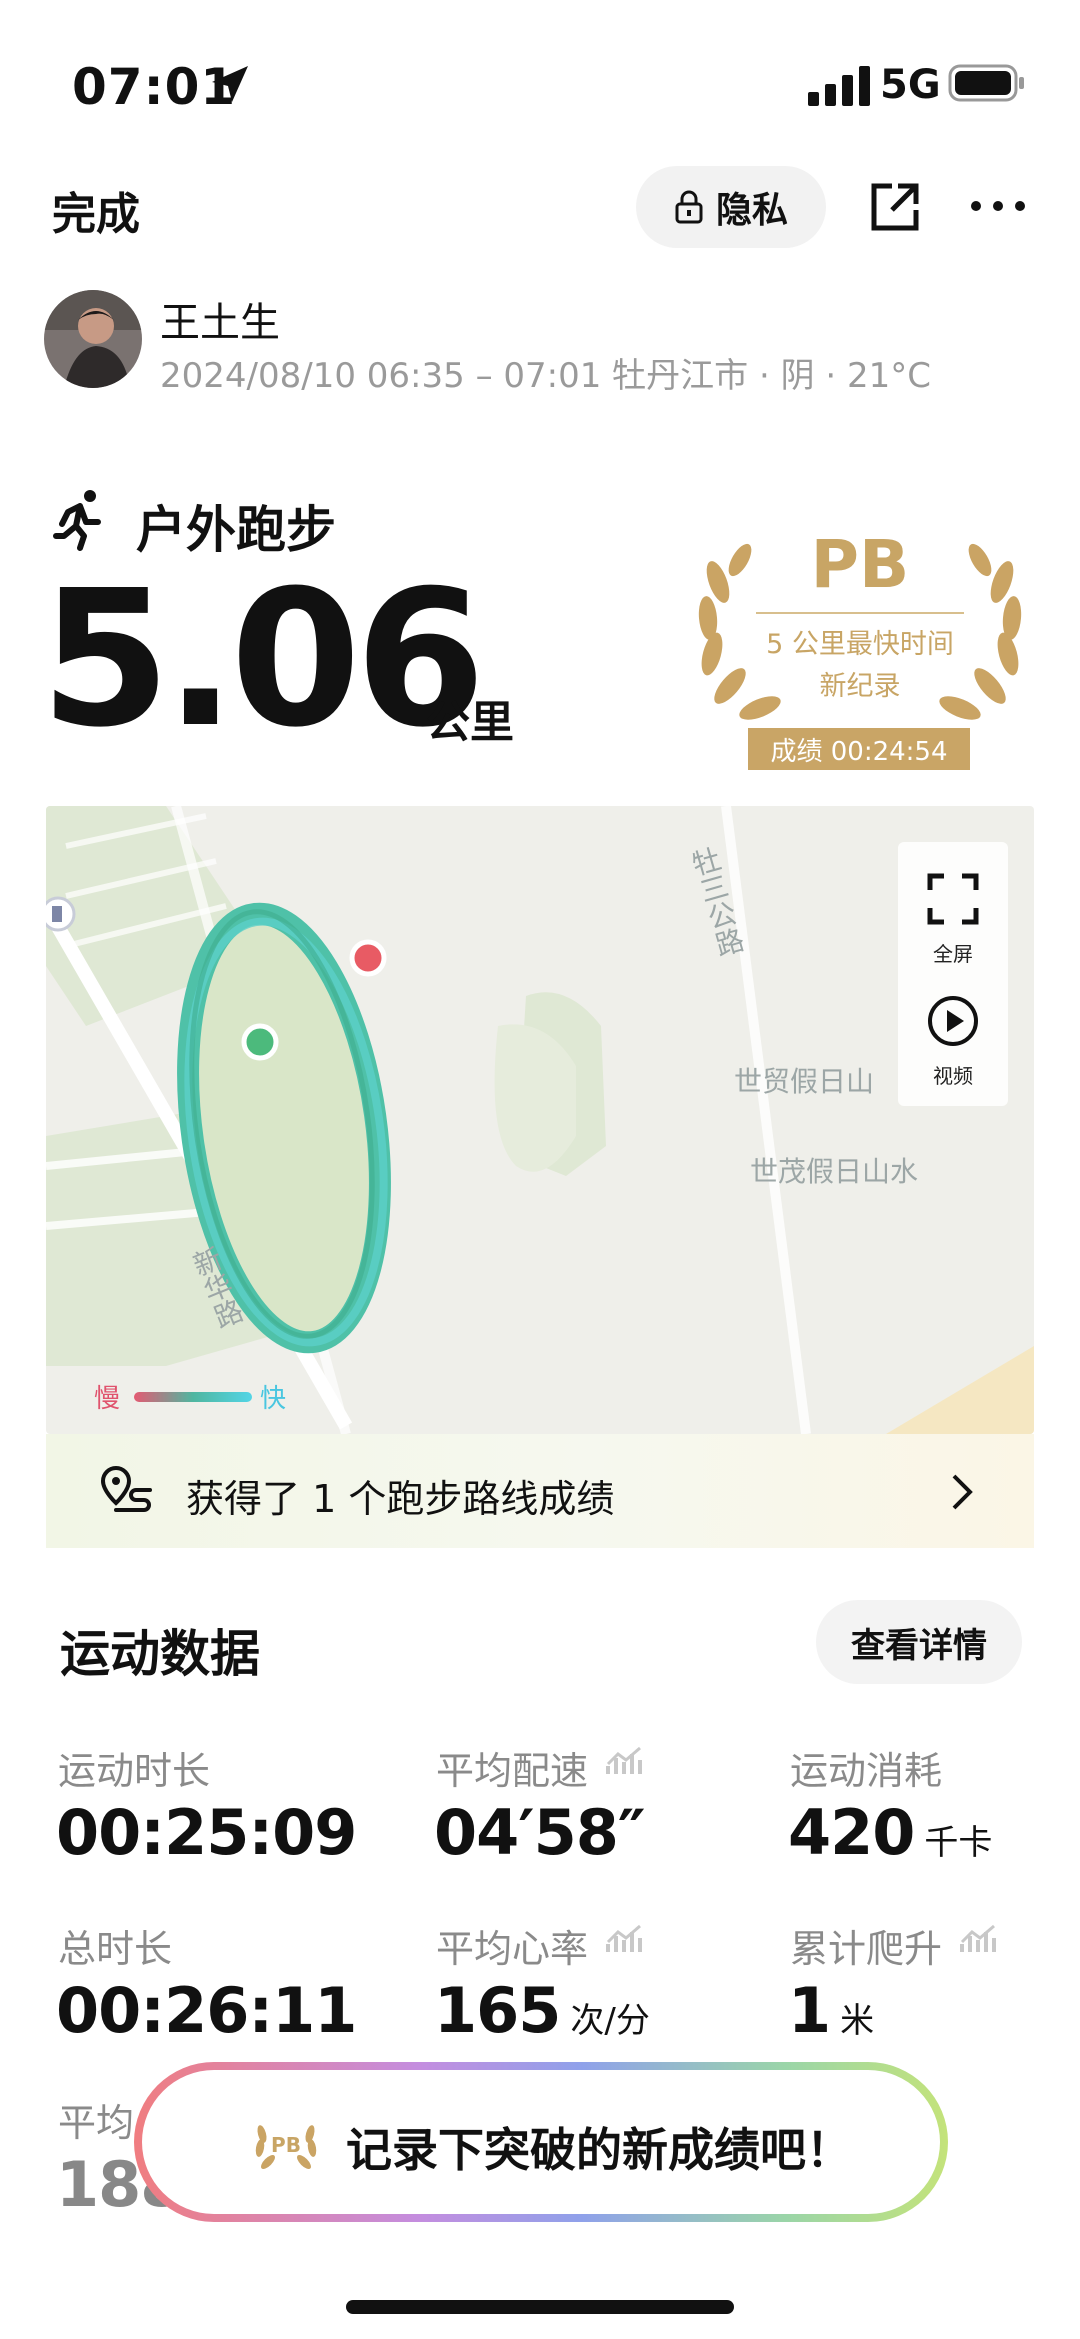  I want to click on elevation-unit: 米, so click(857, 2021).